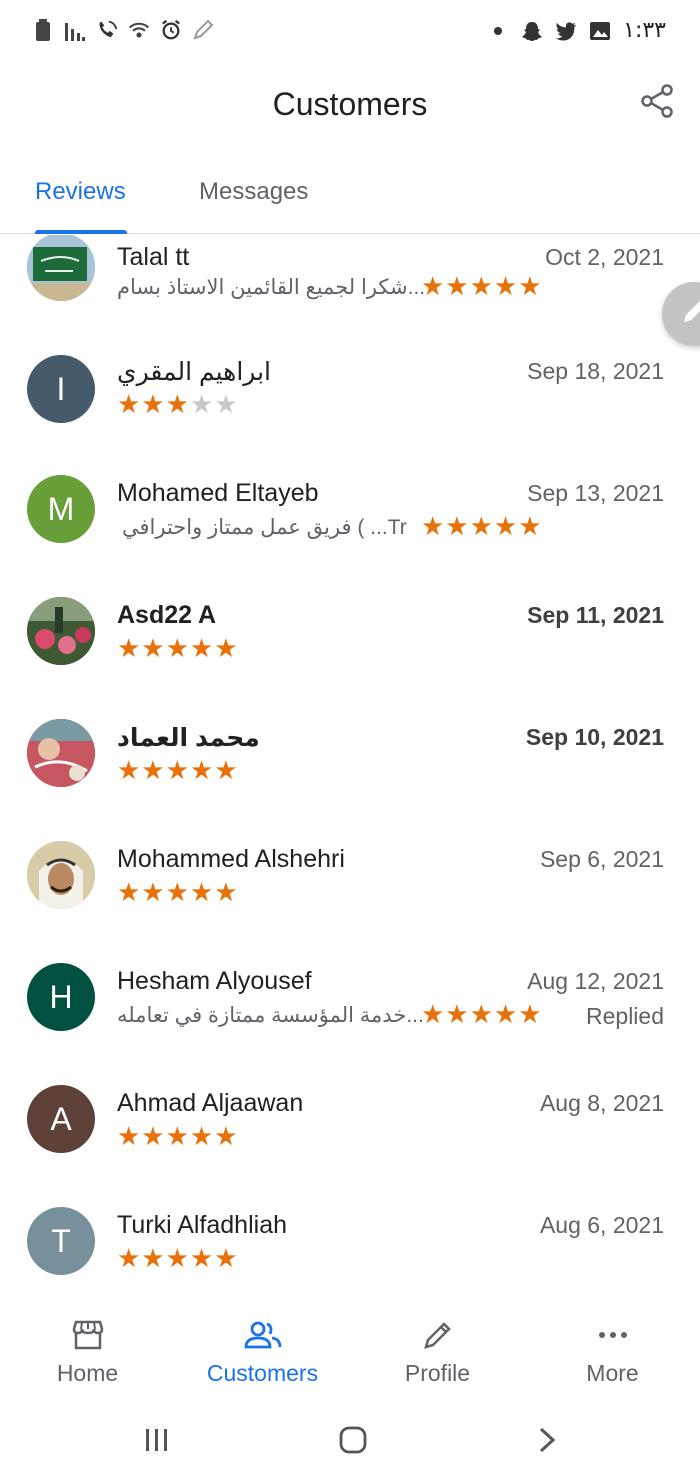 This screenshot has width=700, height=1477. I want to click on signal-icon, so click(75, 30).